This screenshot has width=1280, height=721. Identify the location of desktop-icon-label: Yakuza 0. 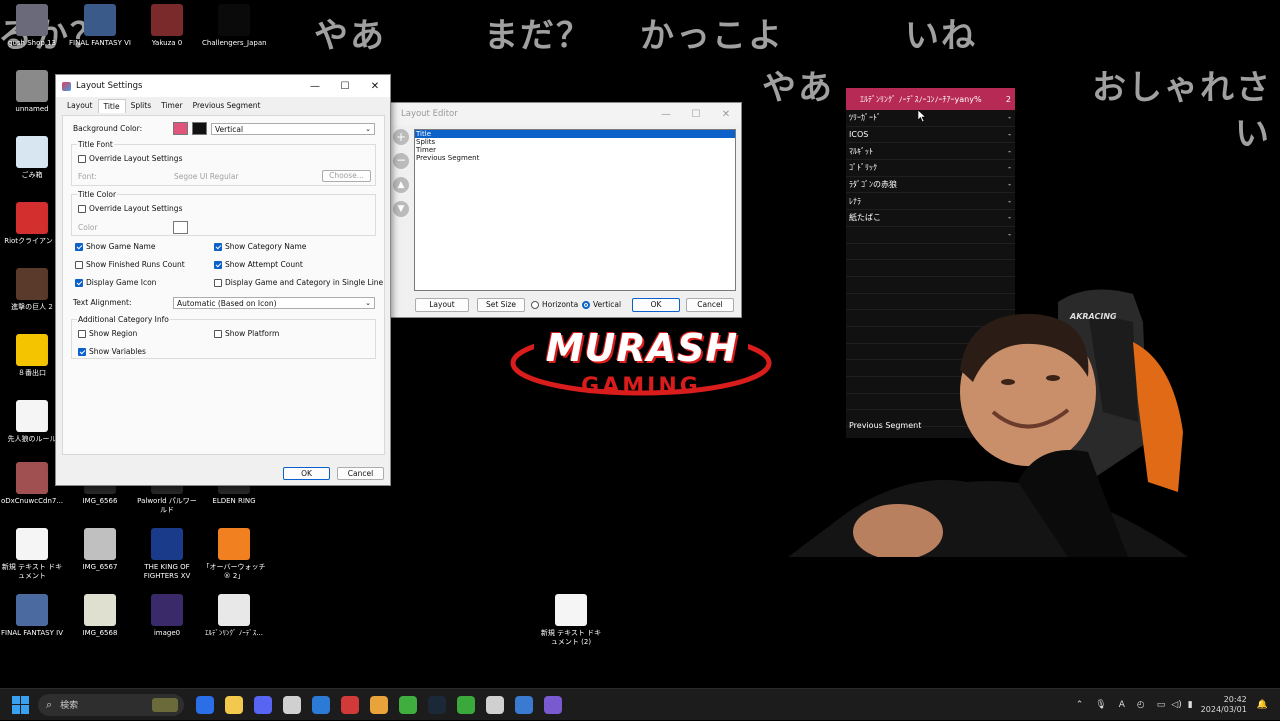
(167, 43).